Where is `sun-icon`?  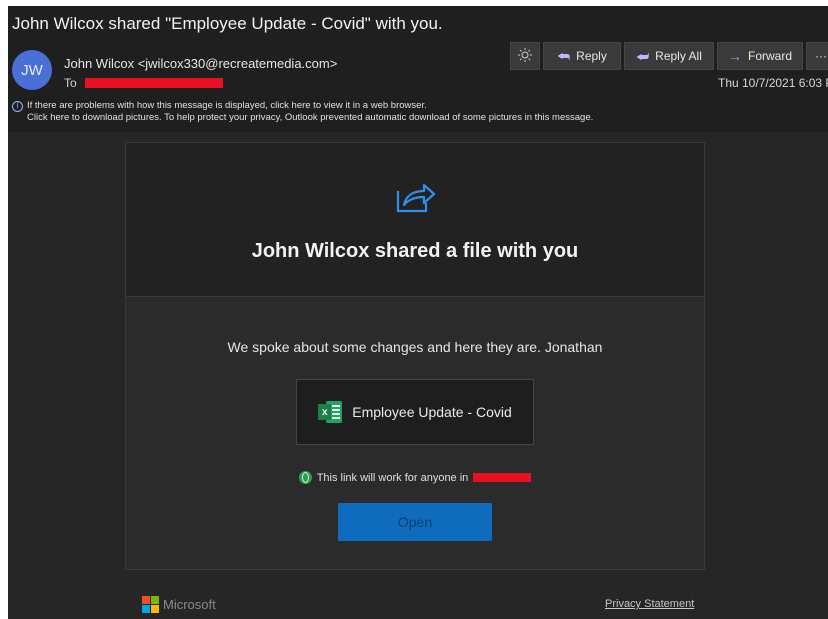
sun-icon is located at coordinates (525, 56).